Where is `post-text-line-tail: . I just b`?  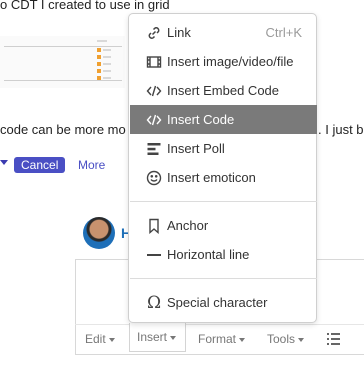
post-text-line-tail: . I just b is located at coordinates (341, 129).